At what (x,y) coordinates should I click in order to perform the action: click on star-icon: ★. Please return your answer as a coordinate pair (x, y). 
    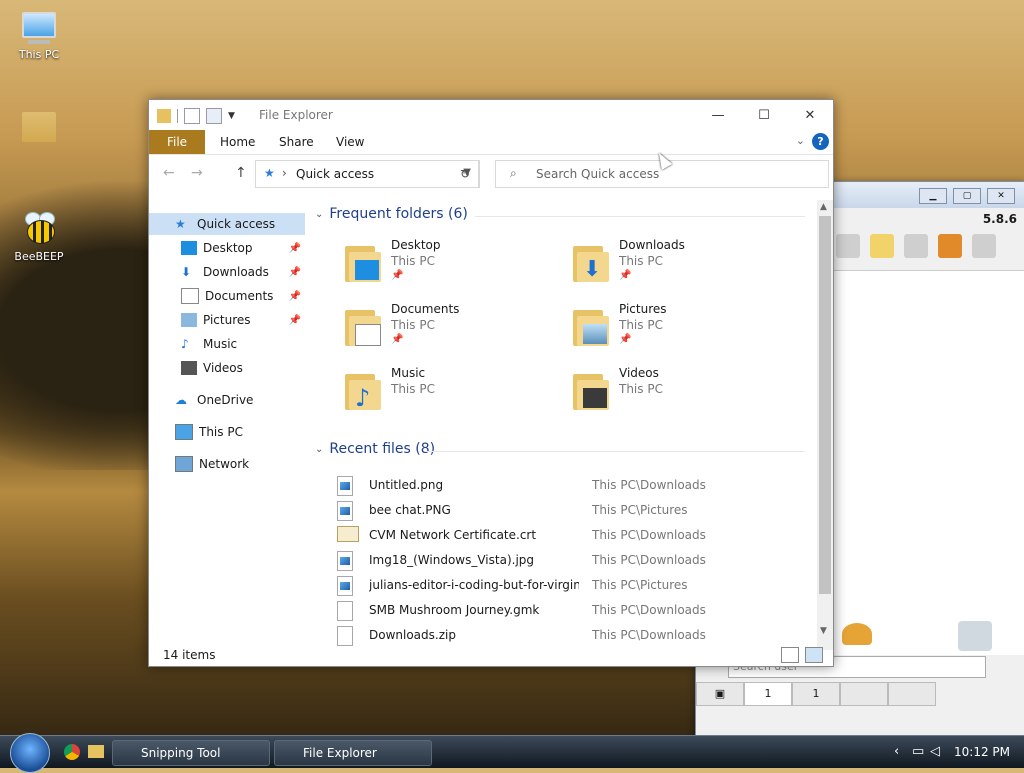
    Looking at the image, I should click on (269, 173).